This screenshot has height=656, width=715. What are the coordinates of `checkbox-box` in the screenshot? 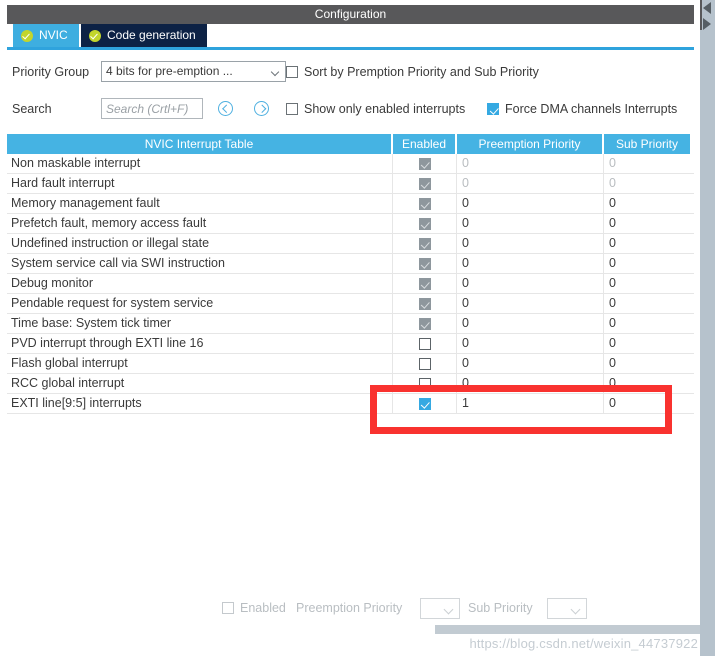 It's located at (493, 109).